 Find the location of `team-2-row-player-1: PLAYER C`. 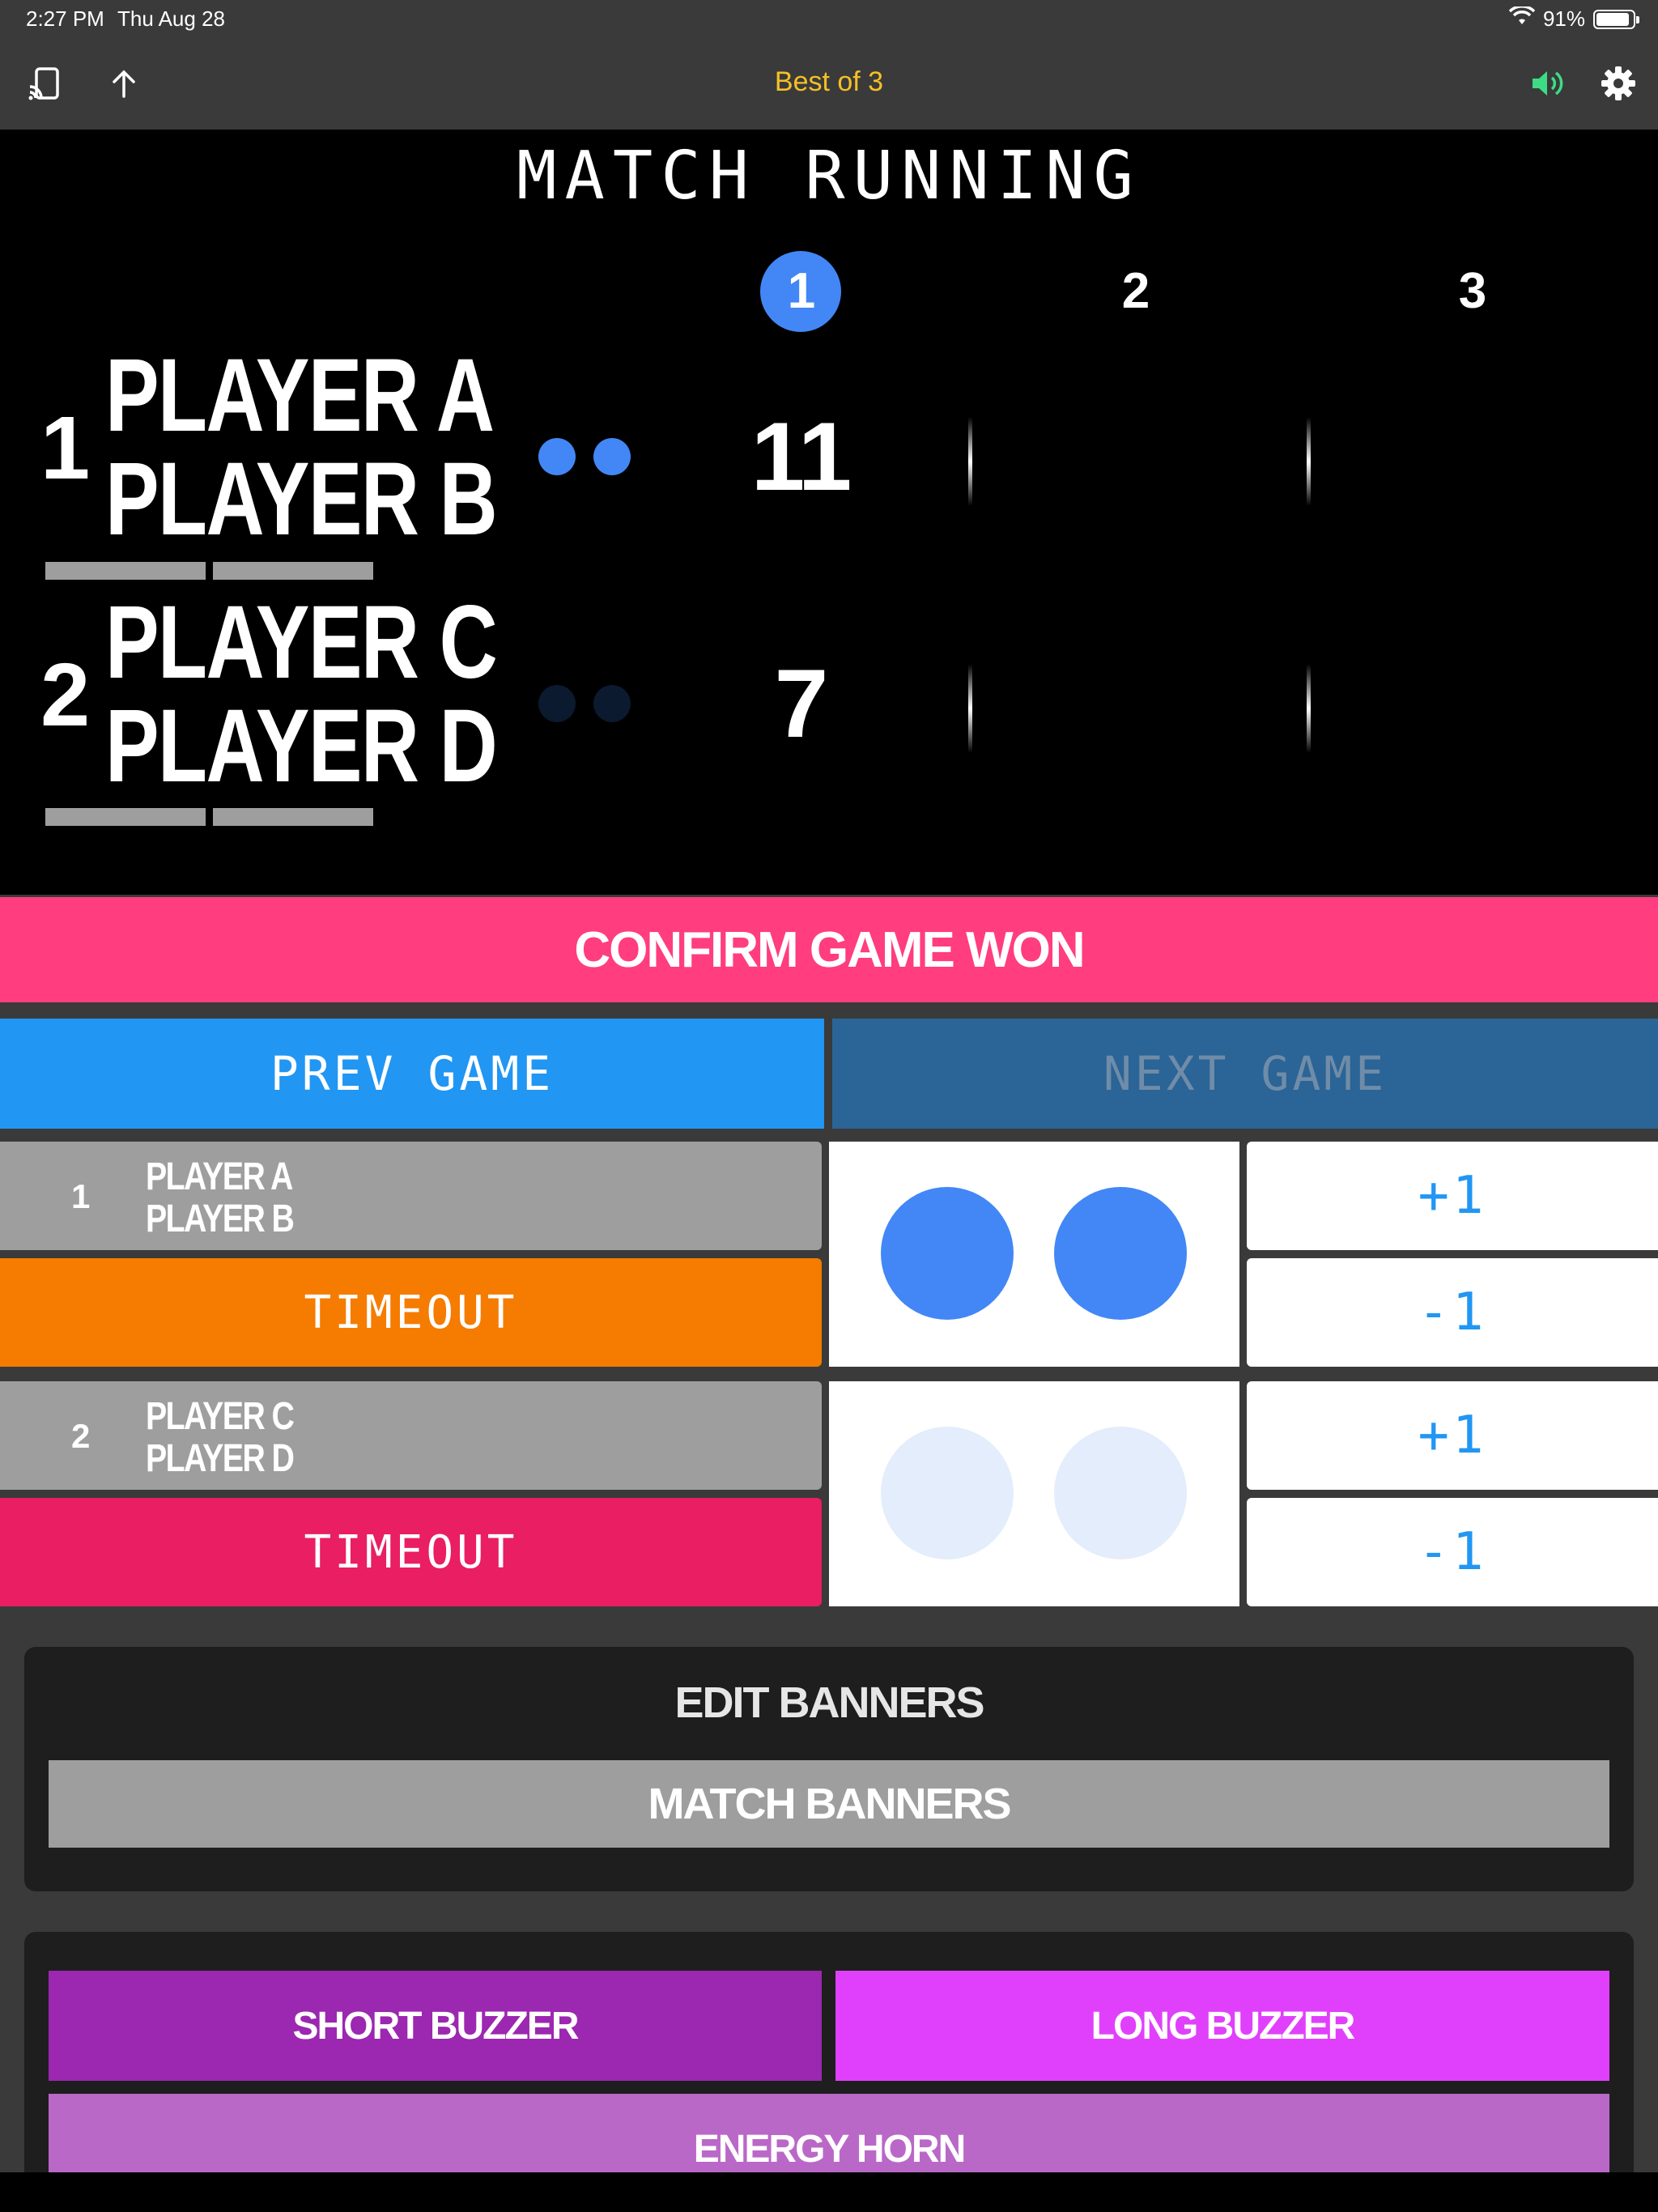

team-2-row-player-1: PLAYER C is located at coordinates (220, 1416).